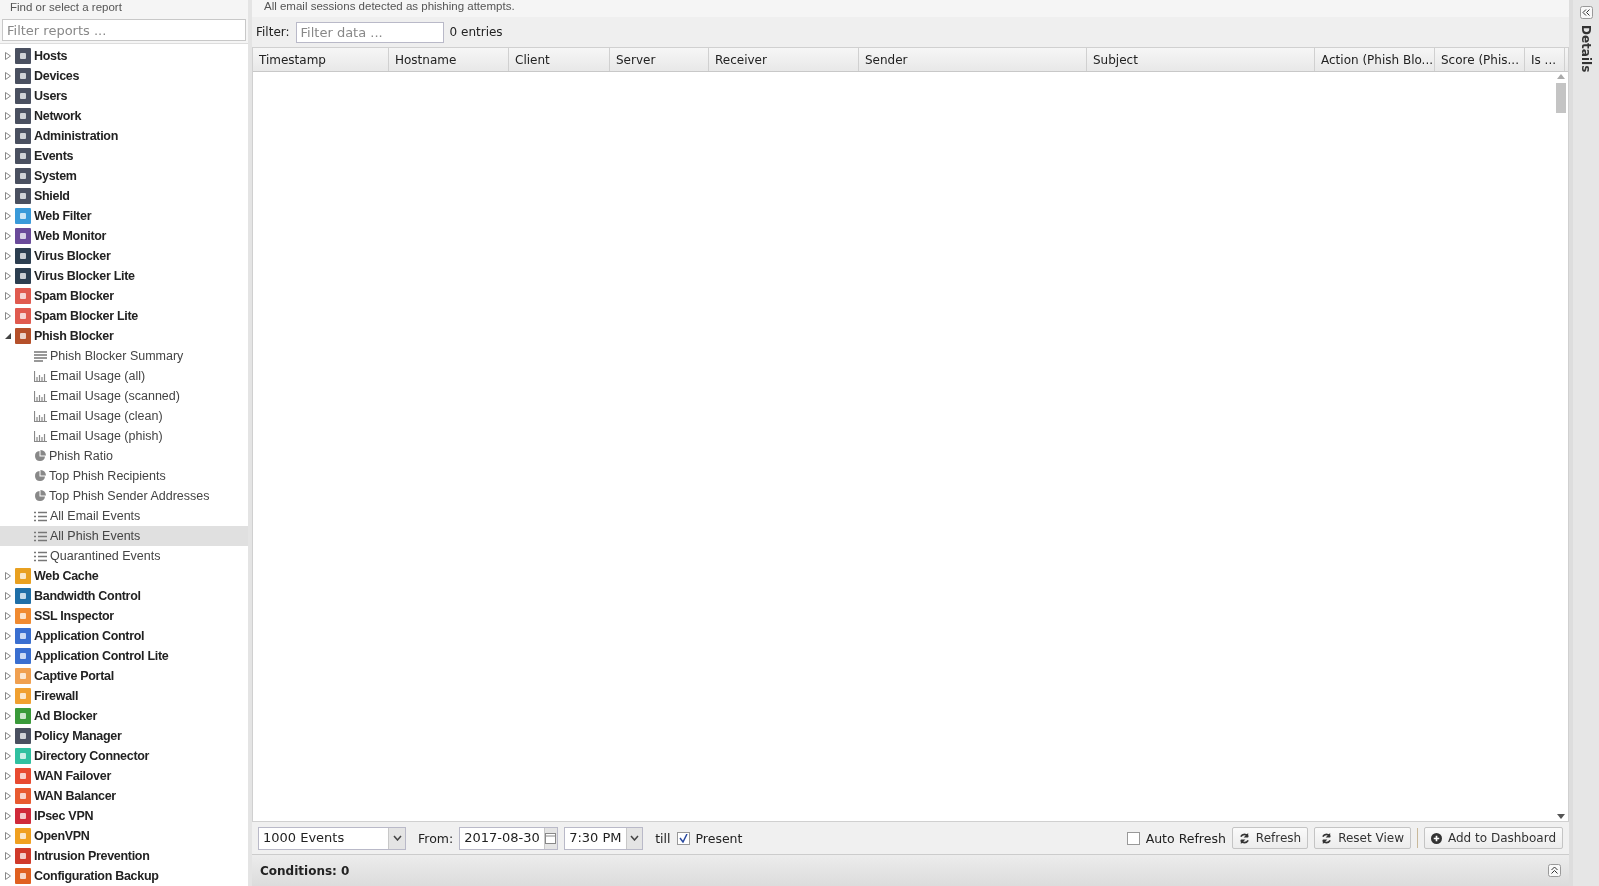 The image size is (1599, 886). I want to click on report-item: Top Phish Sender Addresses, so click(124, 496).